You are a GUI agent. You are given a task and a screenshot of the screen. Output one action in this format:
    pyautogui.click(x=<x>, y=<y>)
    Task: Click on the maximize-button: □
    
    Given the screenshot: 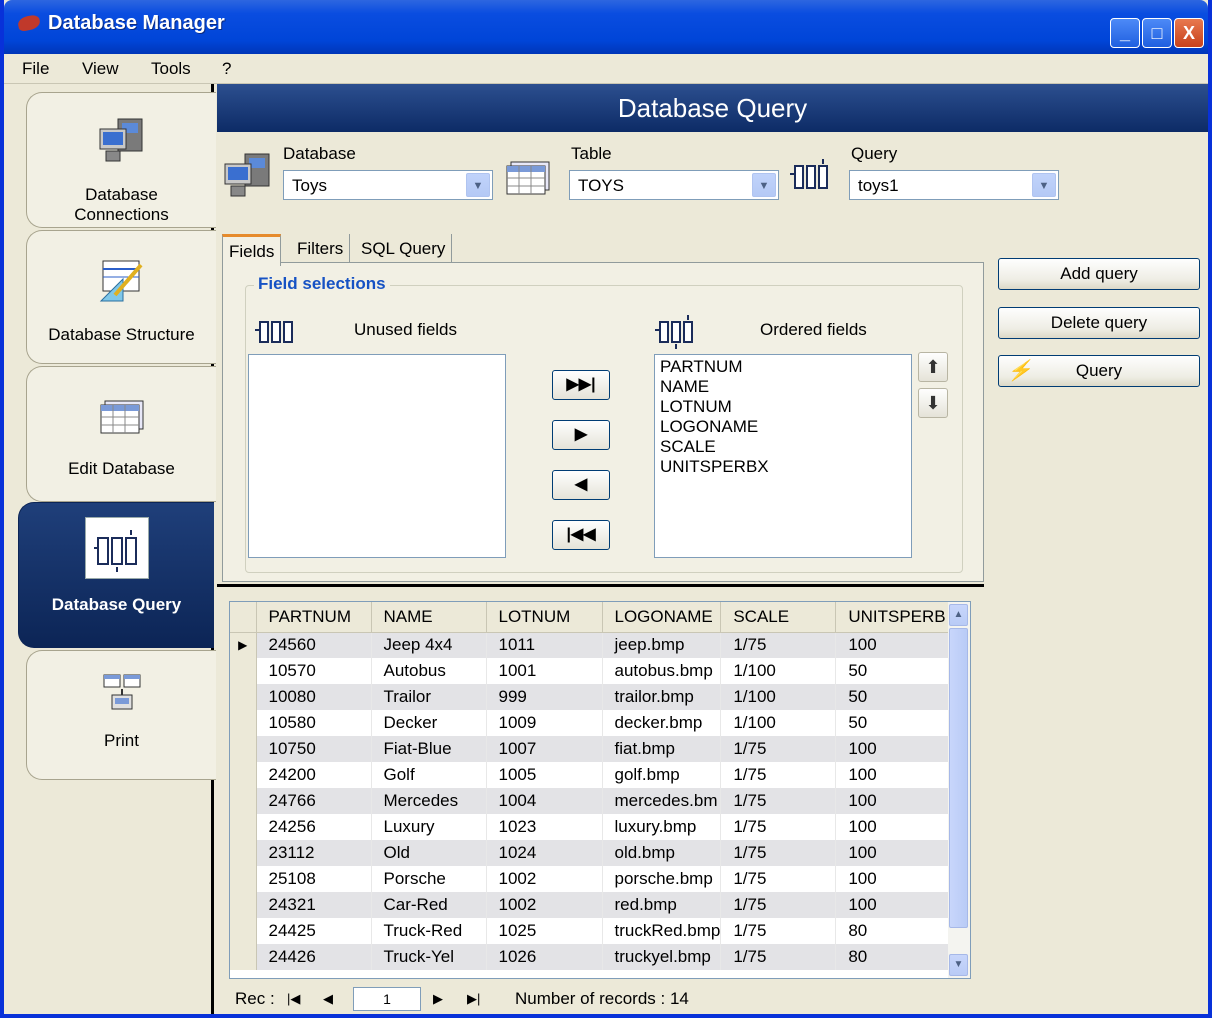 What is the action you would take?
    pyautogui.click(x=1157, y=33)
    